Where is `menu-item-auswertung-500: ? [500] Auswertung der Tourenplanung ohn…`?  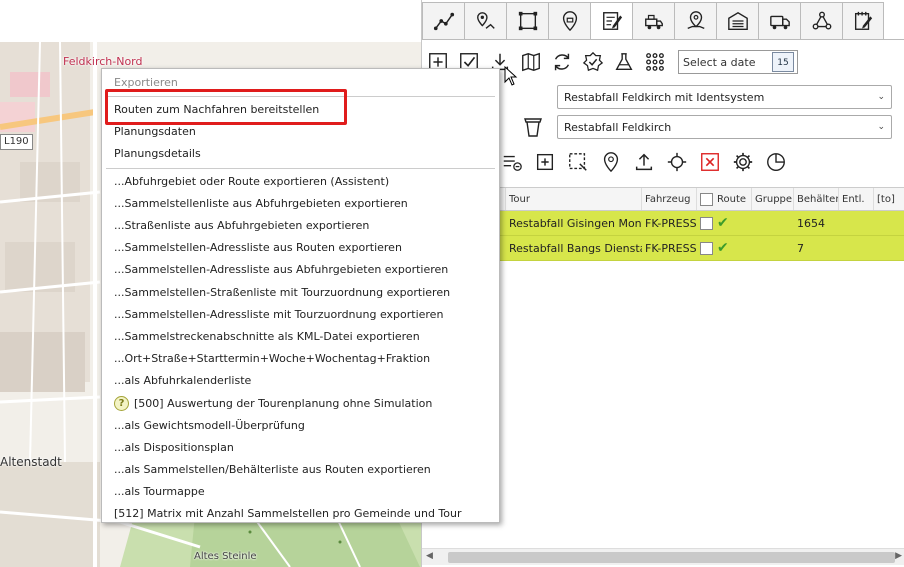 menu-item-auswertung-500: ? [500] Auswertung der Tourenplanung ohn… is located at coordinates (300, 403).